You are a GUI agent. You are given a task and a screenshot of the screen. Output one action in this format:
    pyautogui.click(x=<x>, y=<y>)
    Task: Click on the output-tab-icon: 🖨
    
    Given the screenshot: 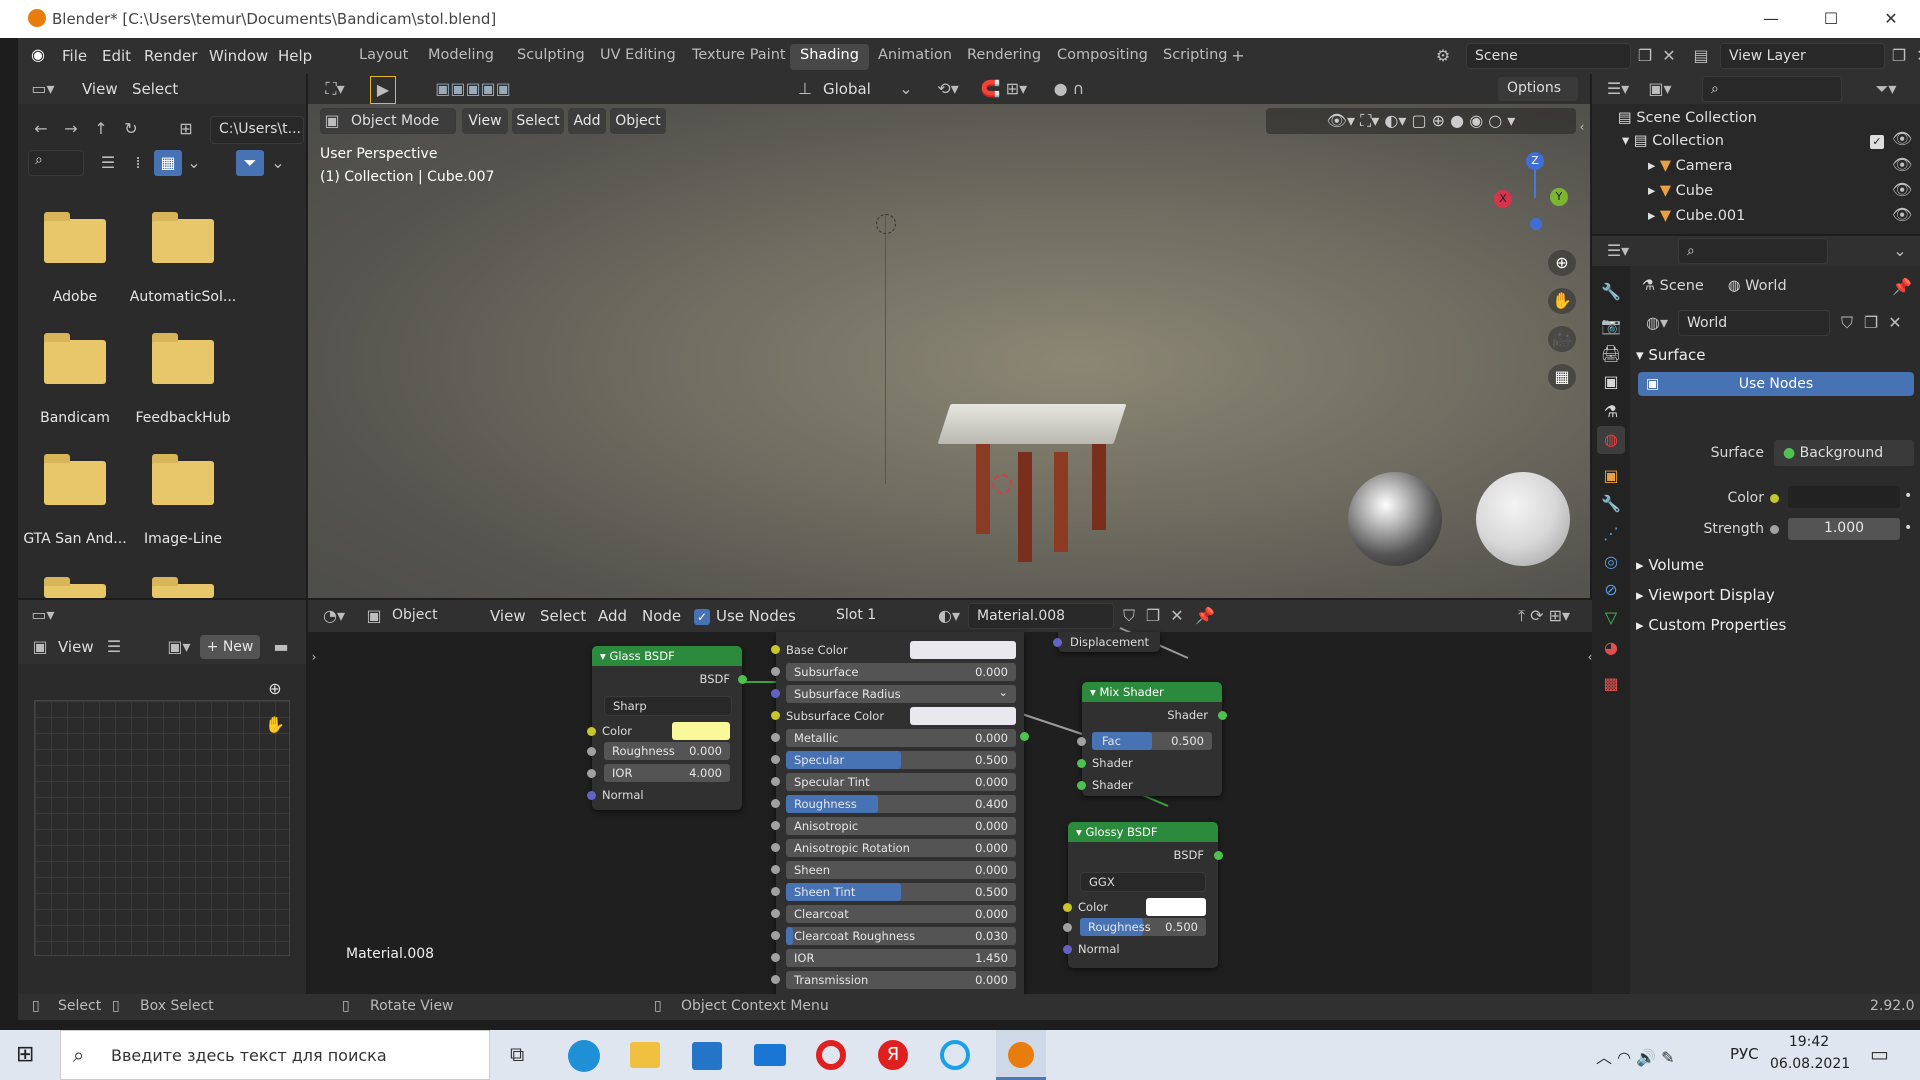 What is the action you would take?
    pyautogui.click(x=1611, y=354)
    